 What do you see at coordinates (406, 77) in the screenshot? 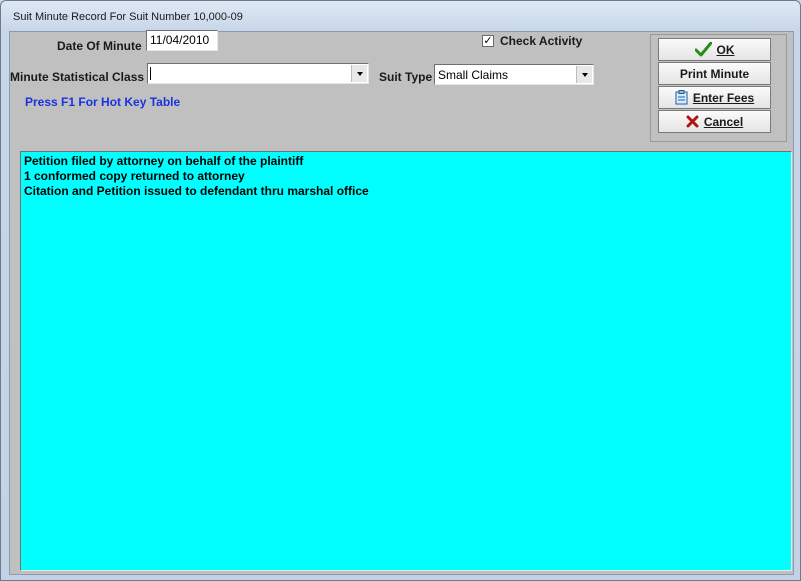
I see `suit-type-label: Suit Type` at bounding box center [406, 77].